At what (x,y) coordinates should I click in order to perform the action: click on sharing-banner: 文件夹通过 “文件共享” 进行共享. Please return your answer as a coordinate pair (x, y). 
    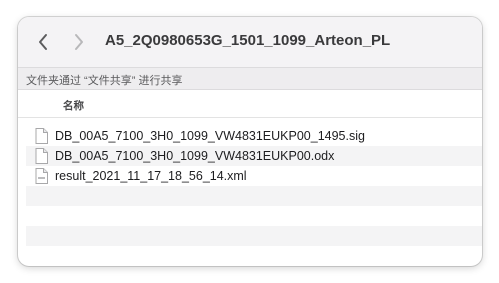
    Looking at the image, I should click on (250, 78).